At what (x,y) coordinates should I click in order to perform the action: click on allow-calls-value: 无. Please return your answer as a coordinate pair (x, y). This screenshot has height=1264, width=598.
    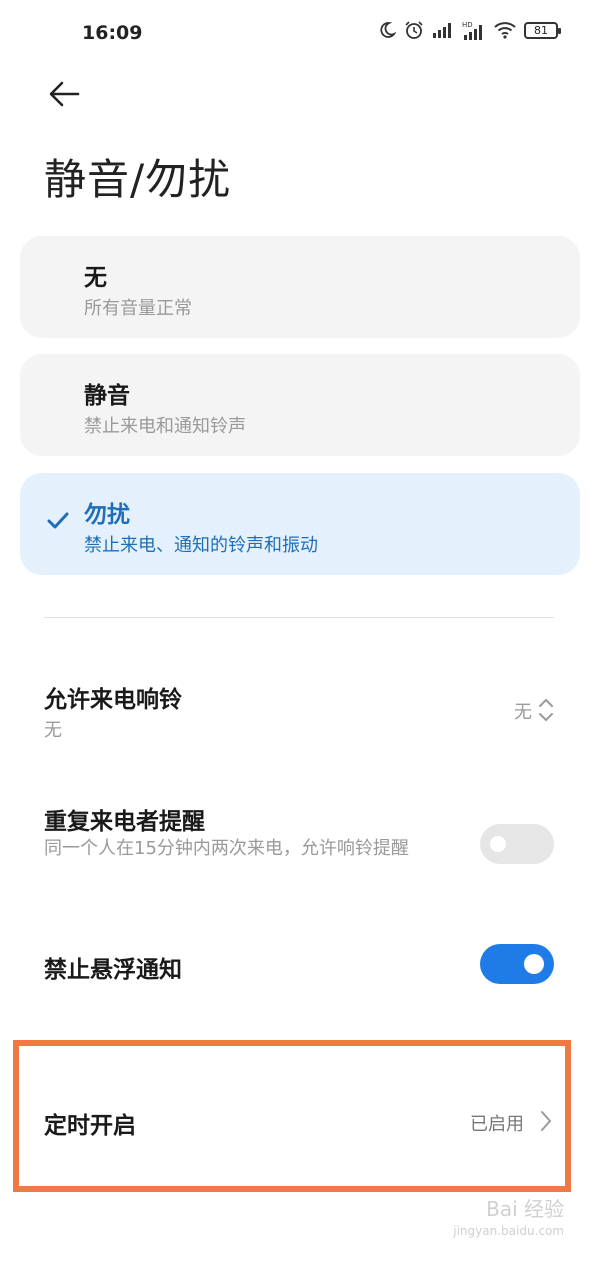
    Looking at the image, I should click on (523, 712).